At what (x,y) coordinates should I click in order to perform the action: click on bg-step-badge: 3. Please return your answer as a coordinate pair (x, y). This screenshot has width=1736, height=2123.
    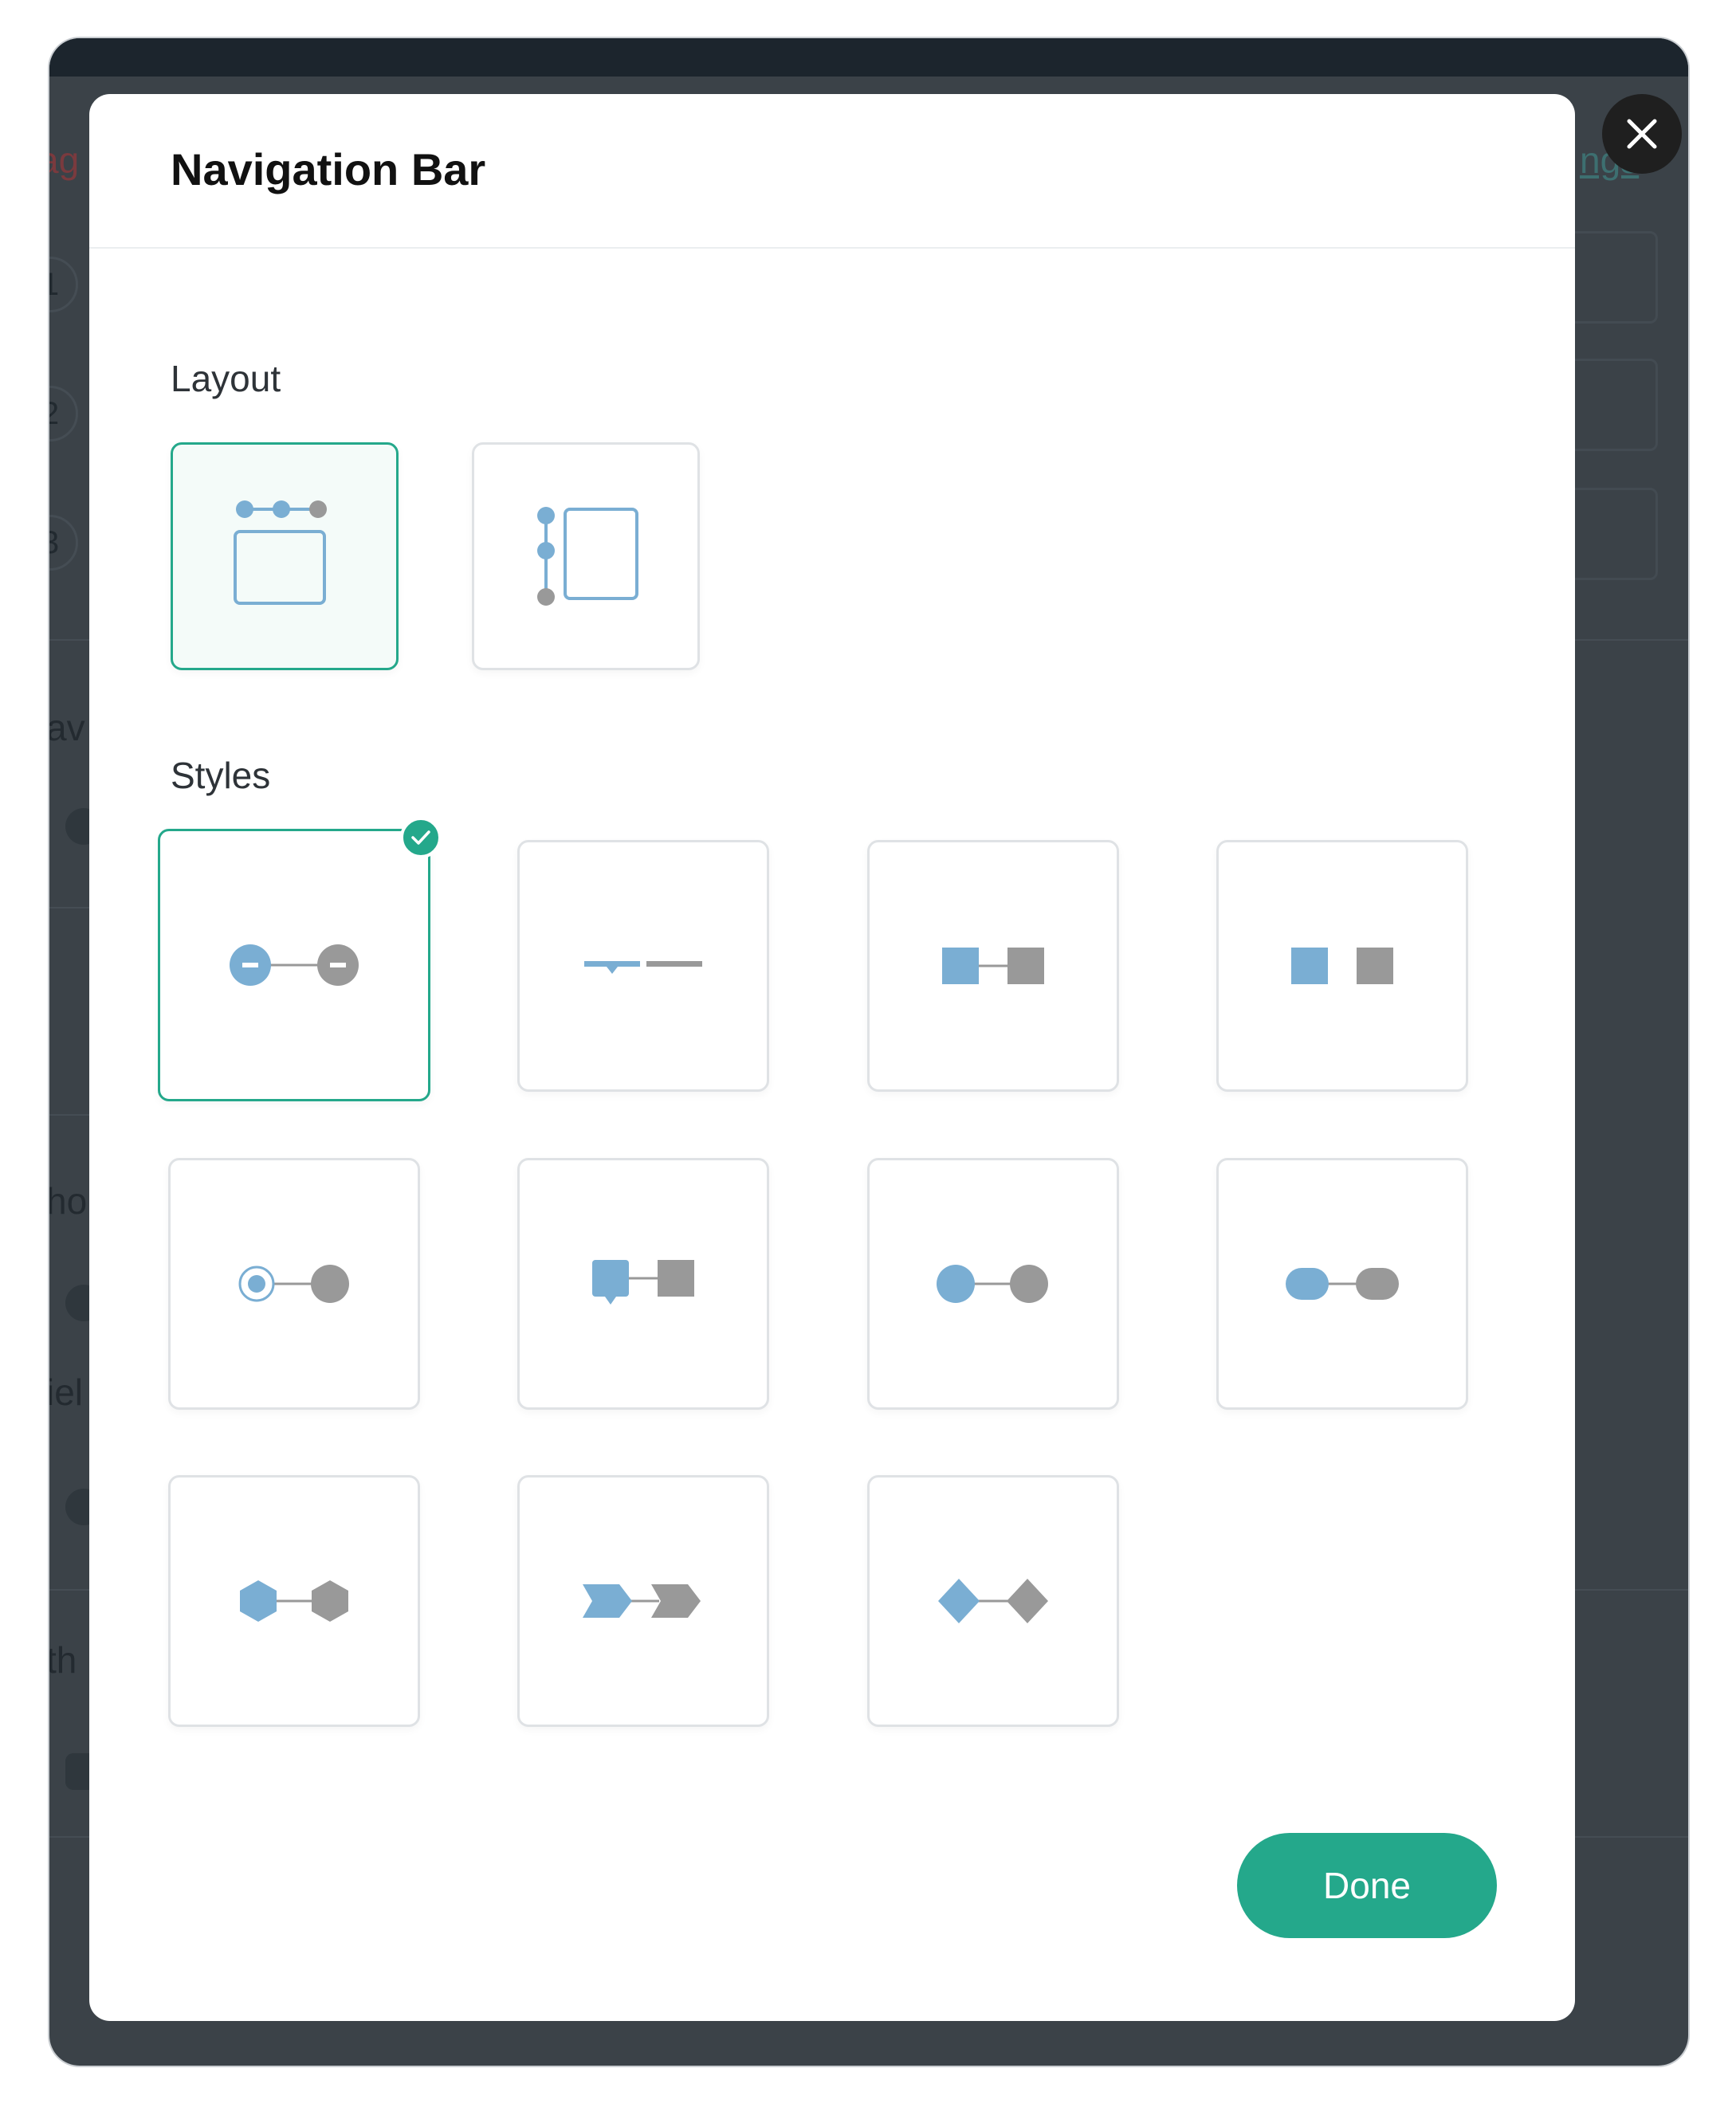
    Looking at the image, I should click on (63, 543).